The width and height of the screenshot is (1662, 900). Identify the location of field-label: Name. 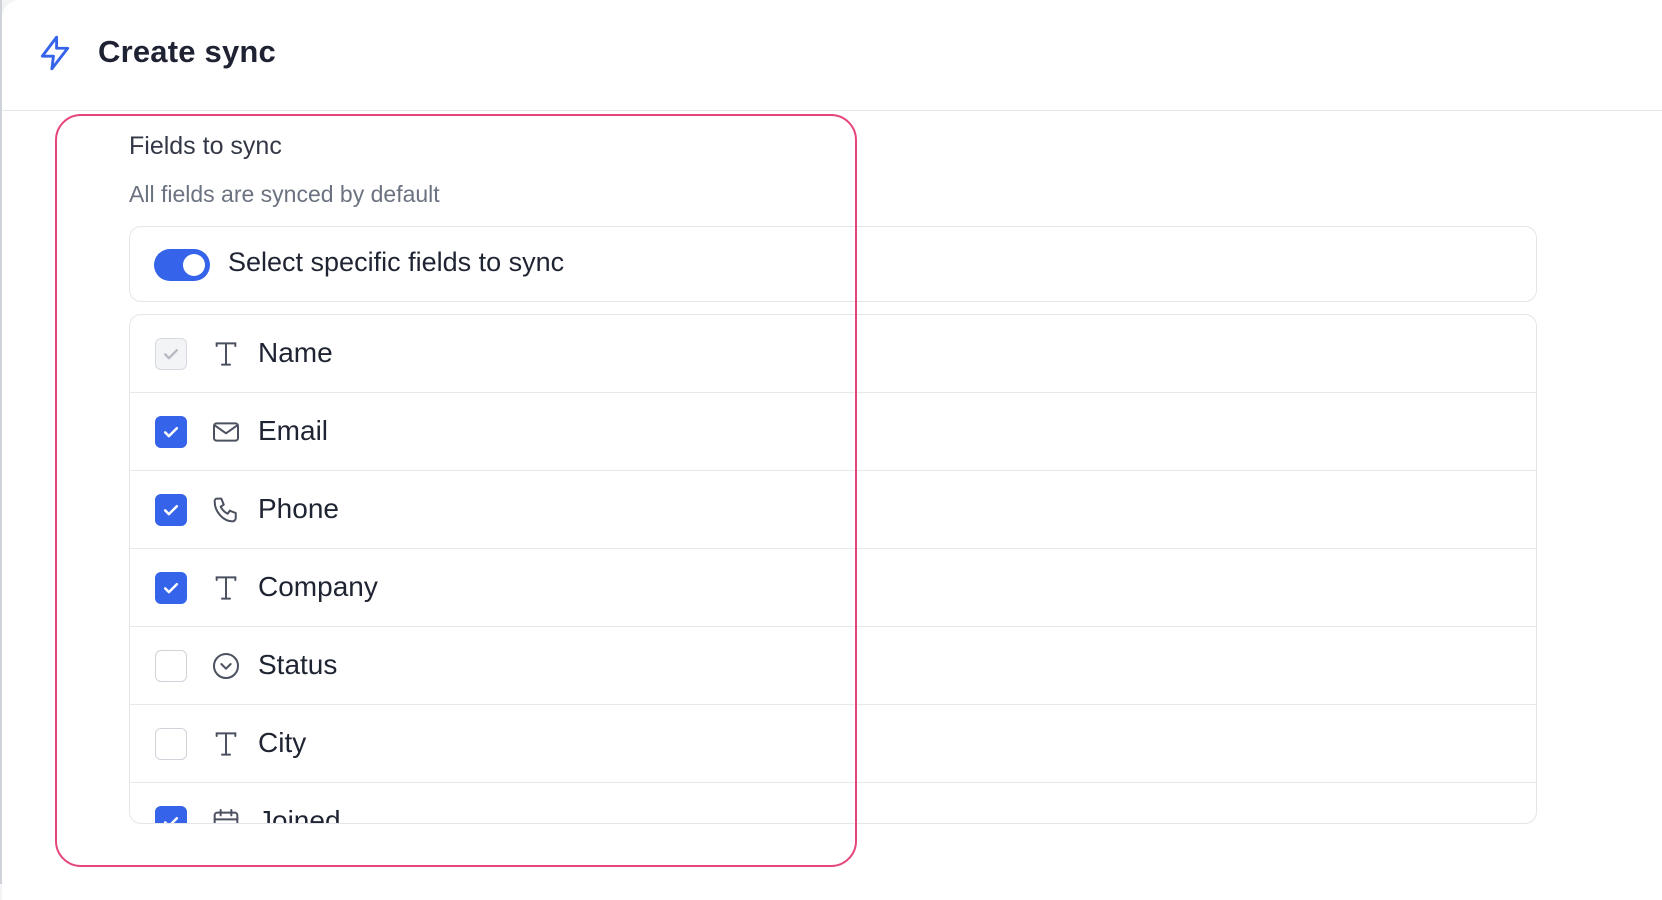
(295, 352).